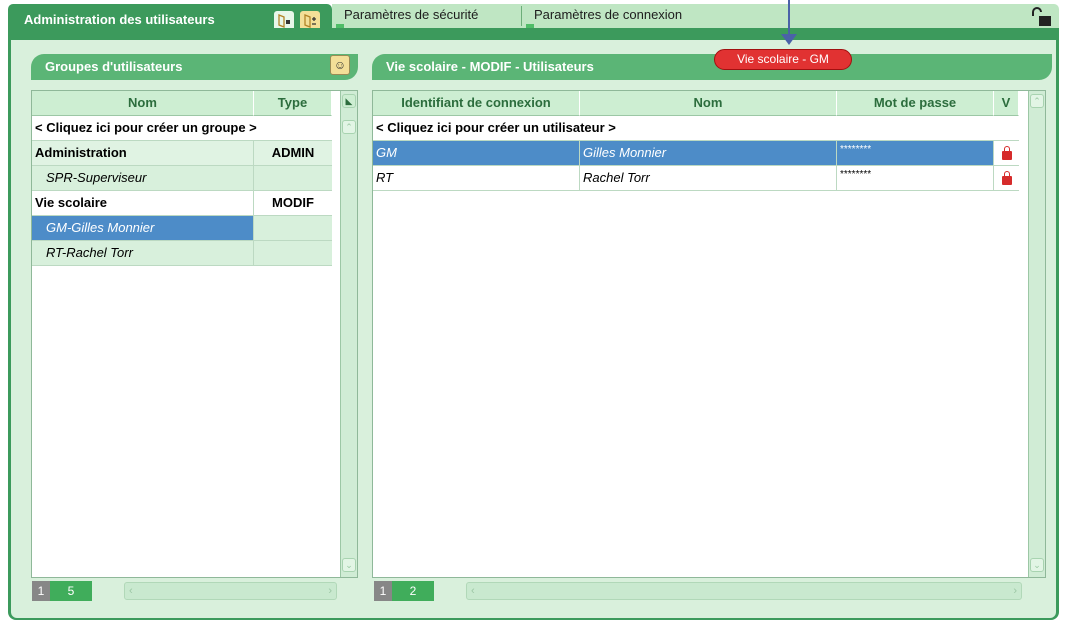 The width and height of the screenshot is (1067, 627). Describe the element at coordinates (143, 203) in the screenshot. I see `group-name: Vie scolaire` at that location.